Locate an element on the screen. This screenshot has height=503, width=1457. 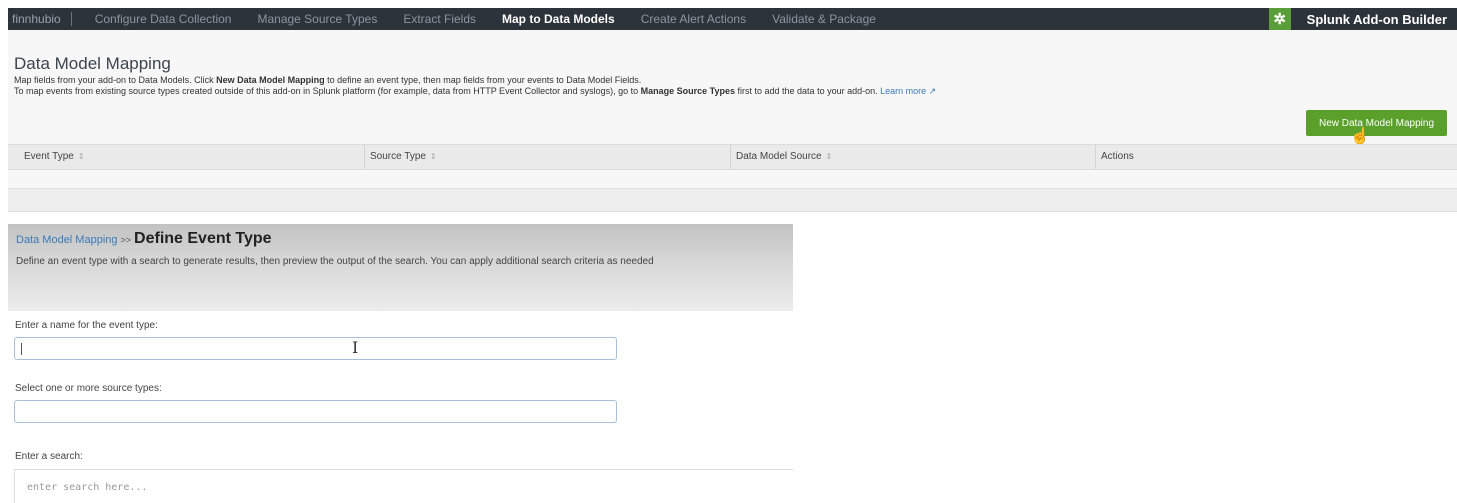
column-source-type: Source Type ⇕ is located at coordinates (403, 156).